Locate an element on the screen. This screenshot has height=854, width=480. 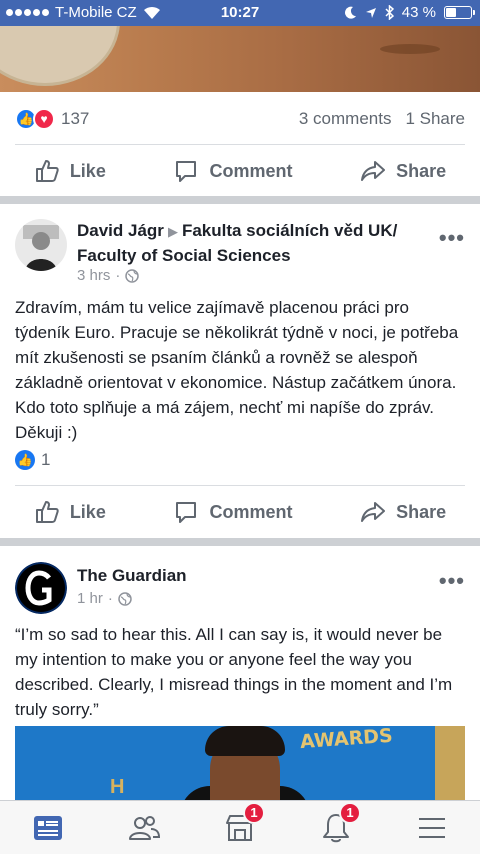
battery-percent: 43 % is located at coordinates (418, 12).